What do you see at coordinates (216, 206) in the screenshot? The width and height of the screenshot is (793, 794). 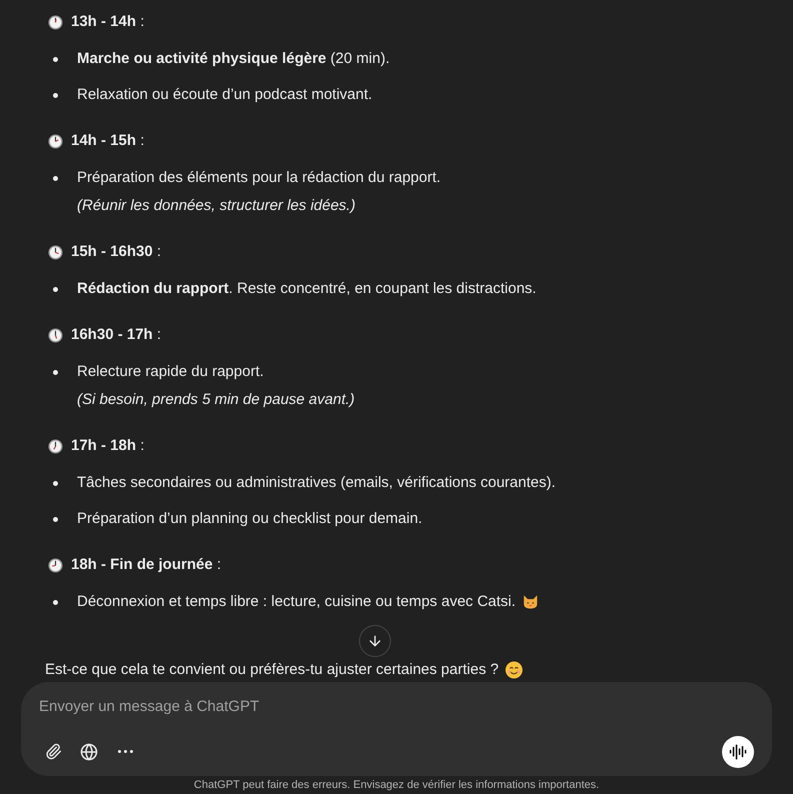 I see `list-item-note: (Réunir les données, structurer les idées.)` at bounding box center [216, 206].